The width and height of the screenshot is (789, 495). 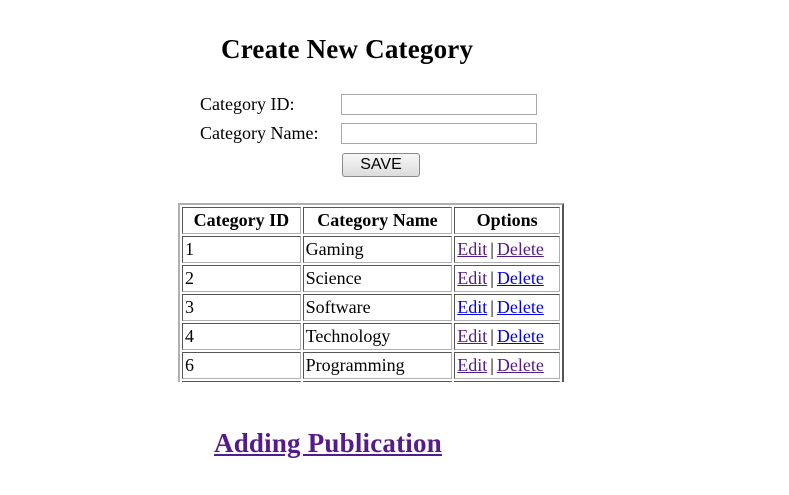 I want to click on cell-category-id: 6, so click(x=241, y=365).